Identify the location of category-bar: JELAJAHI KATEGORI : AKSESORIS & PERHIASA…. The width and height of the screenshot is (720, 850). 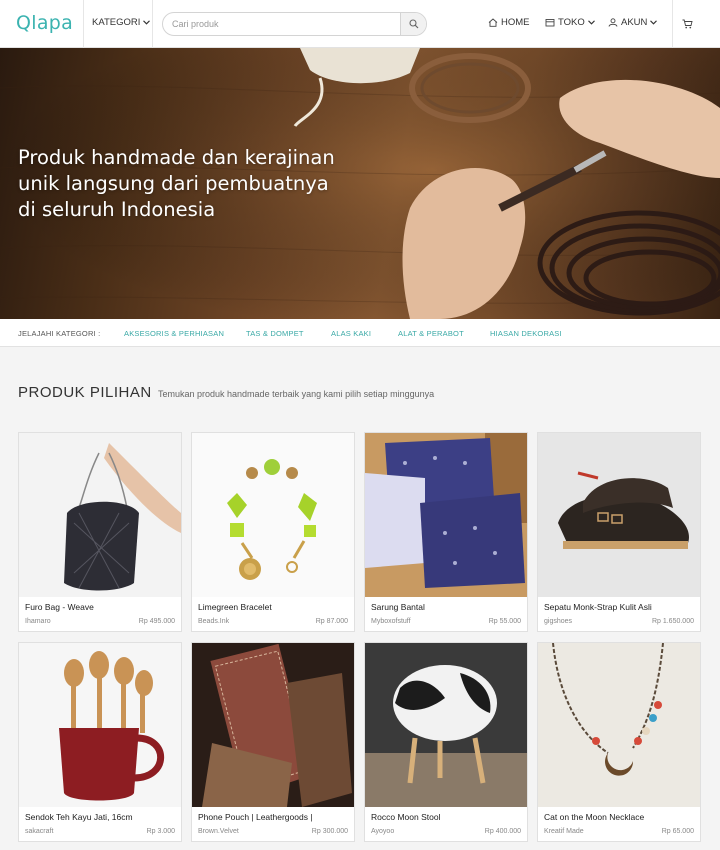
(360, 333).